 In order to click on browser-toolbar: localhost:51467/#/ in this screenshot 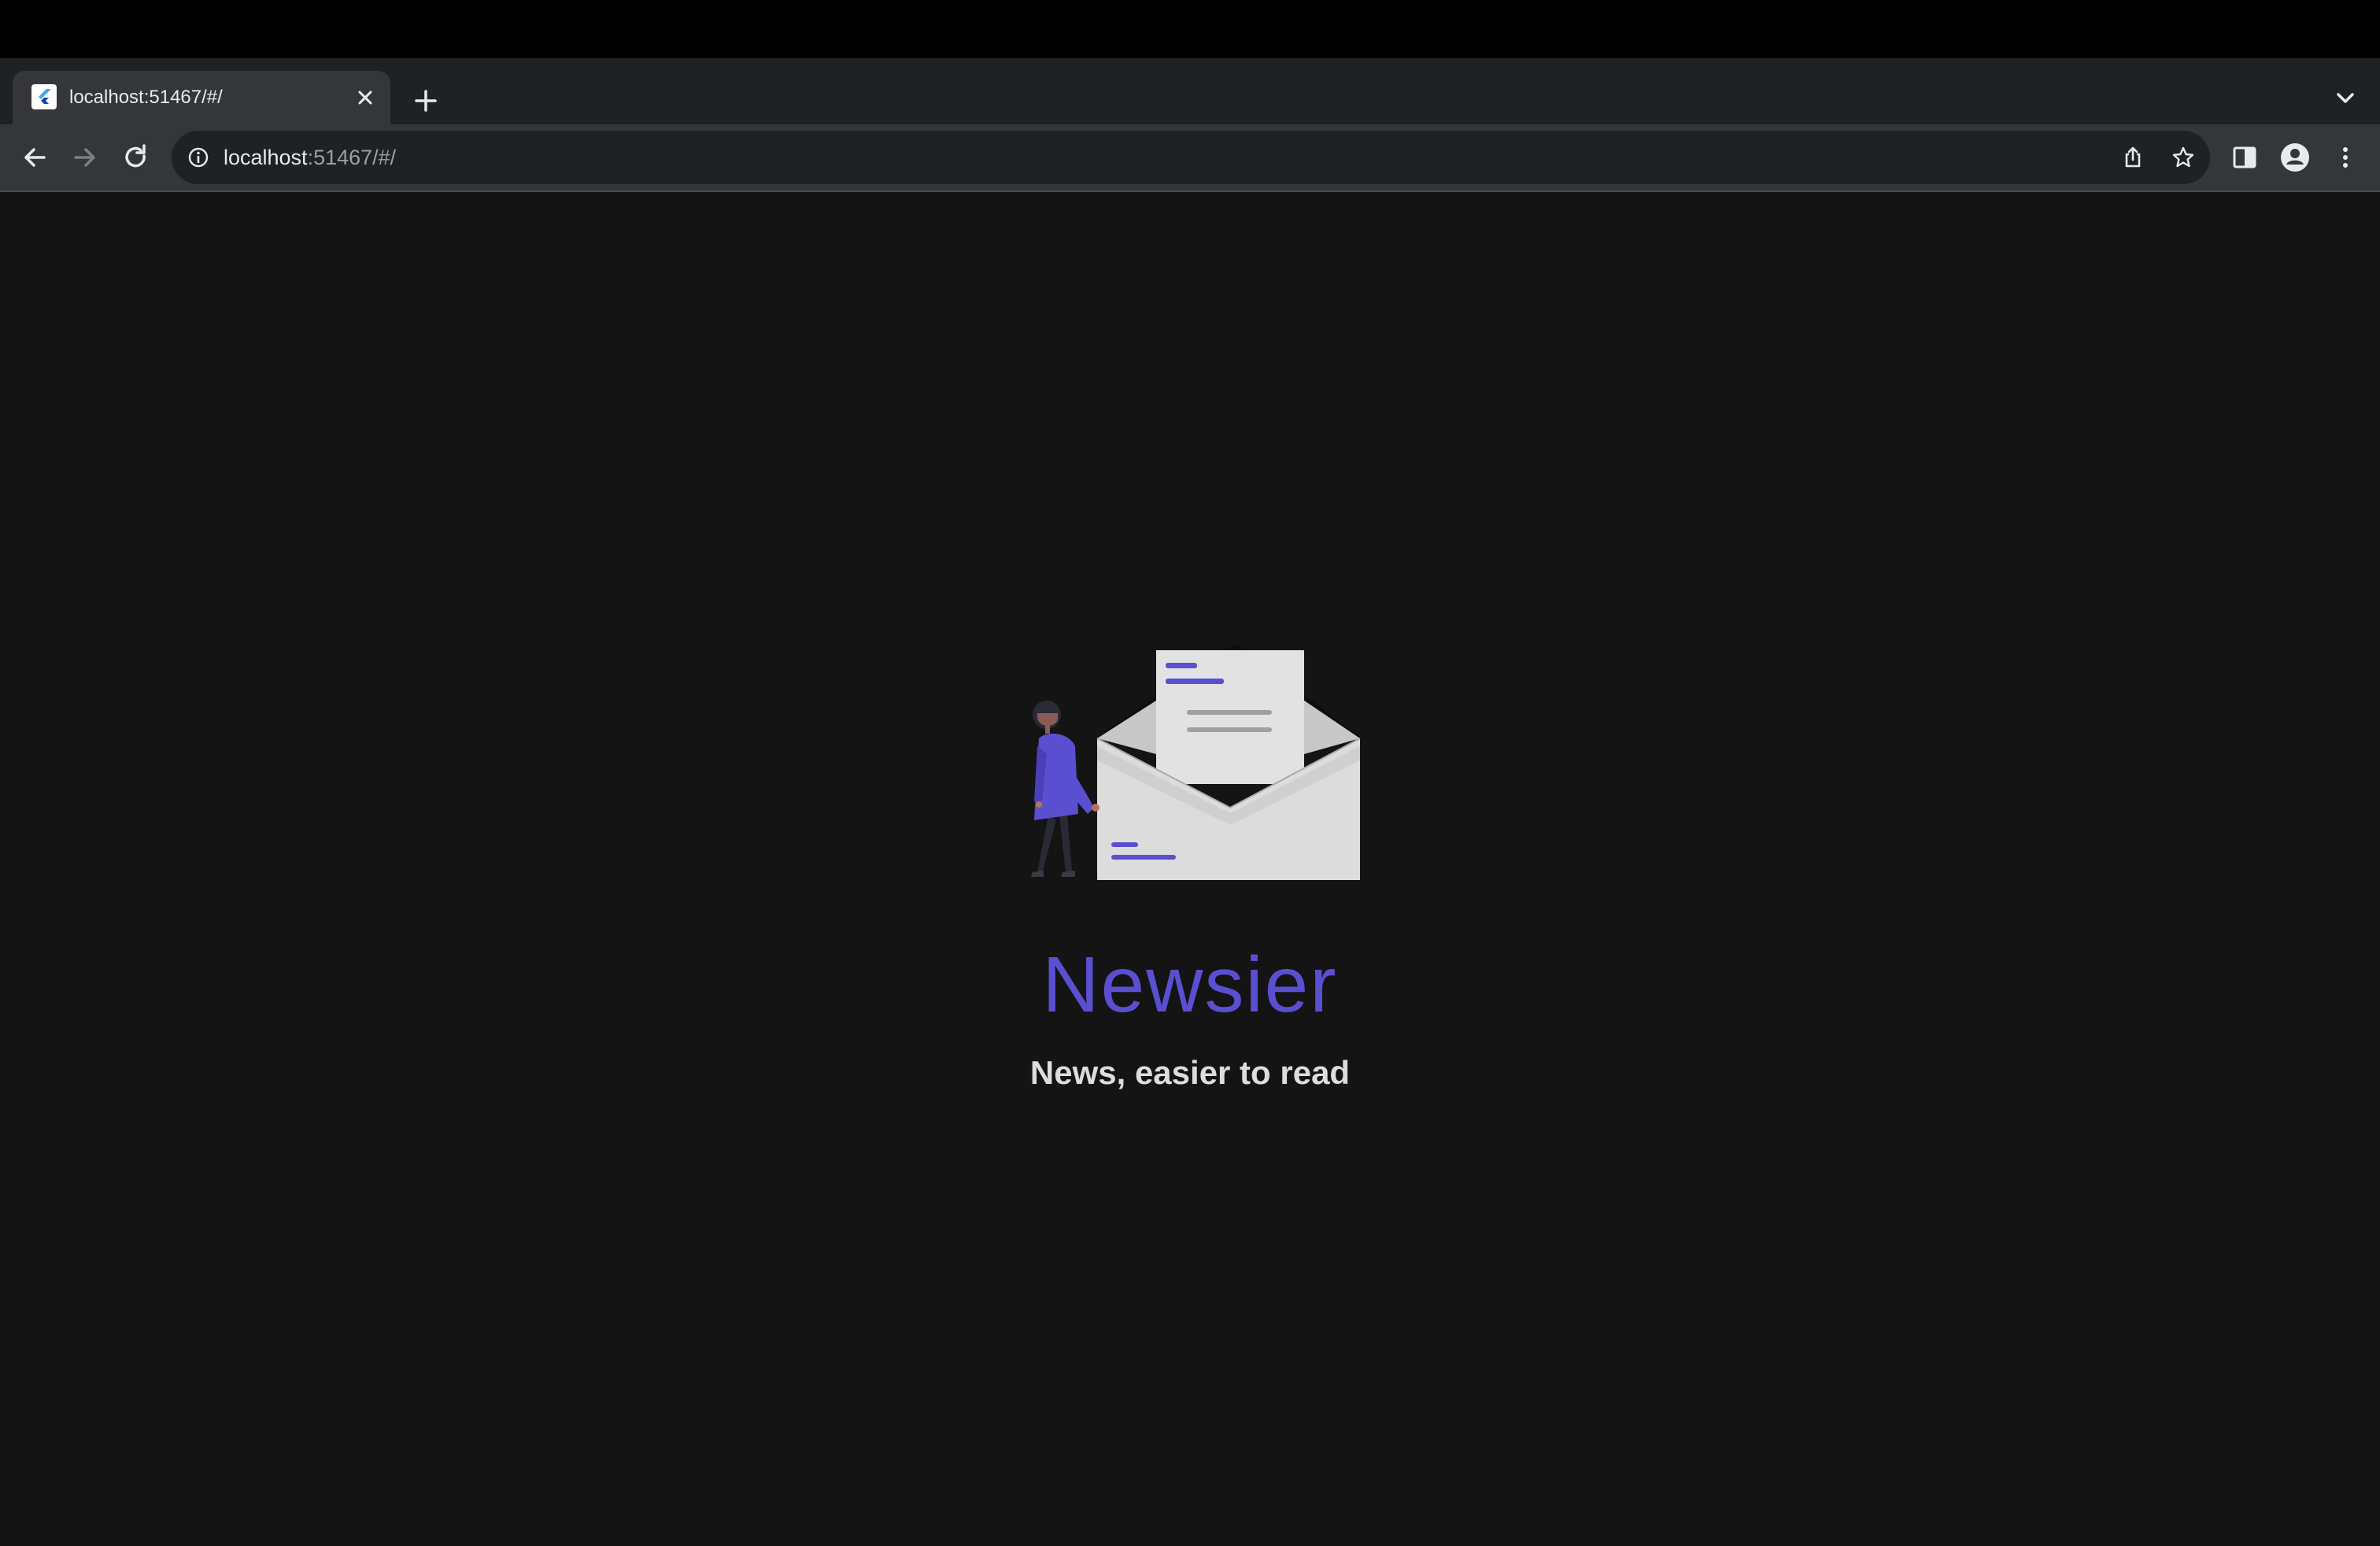, I will do `click(1190, 158)`.